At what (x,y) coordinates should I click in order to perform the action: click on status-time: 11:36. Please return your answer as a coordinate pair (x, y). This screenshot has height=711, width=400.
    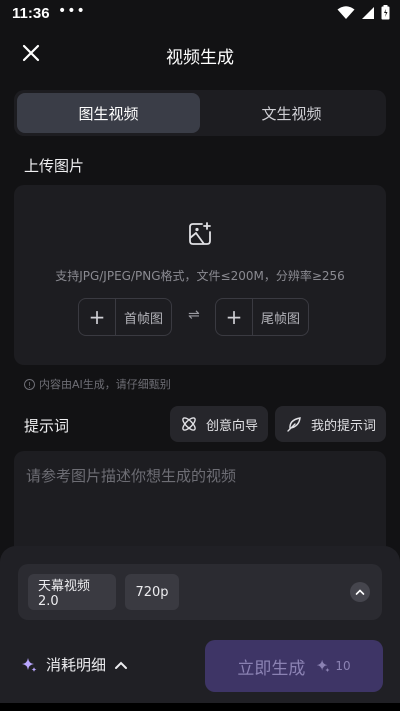
    Looking at the image, I should click on (31, 13).